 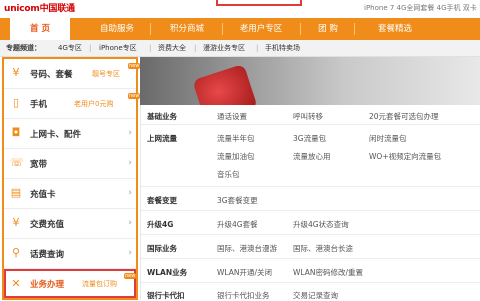 I want to click on submenu-link: 交易记录查询, so click(x=315, y=295).